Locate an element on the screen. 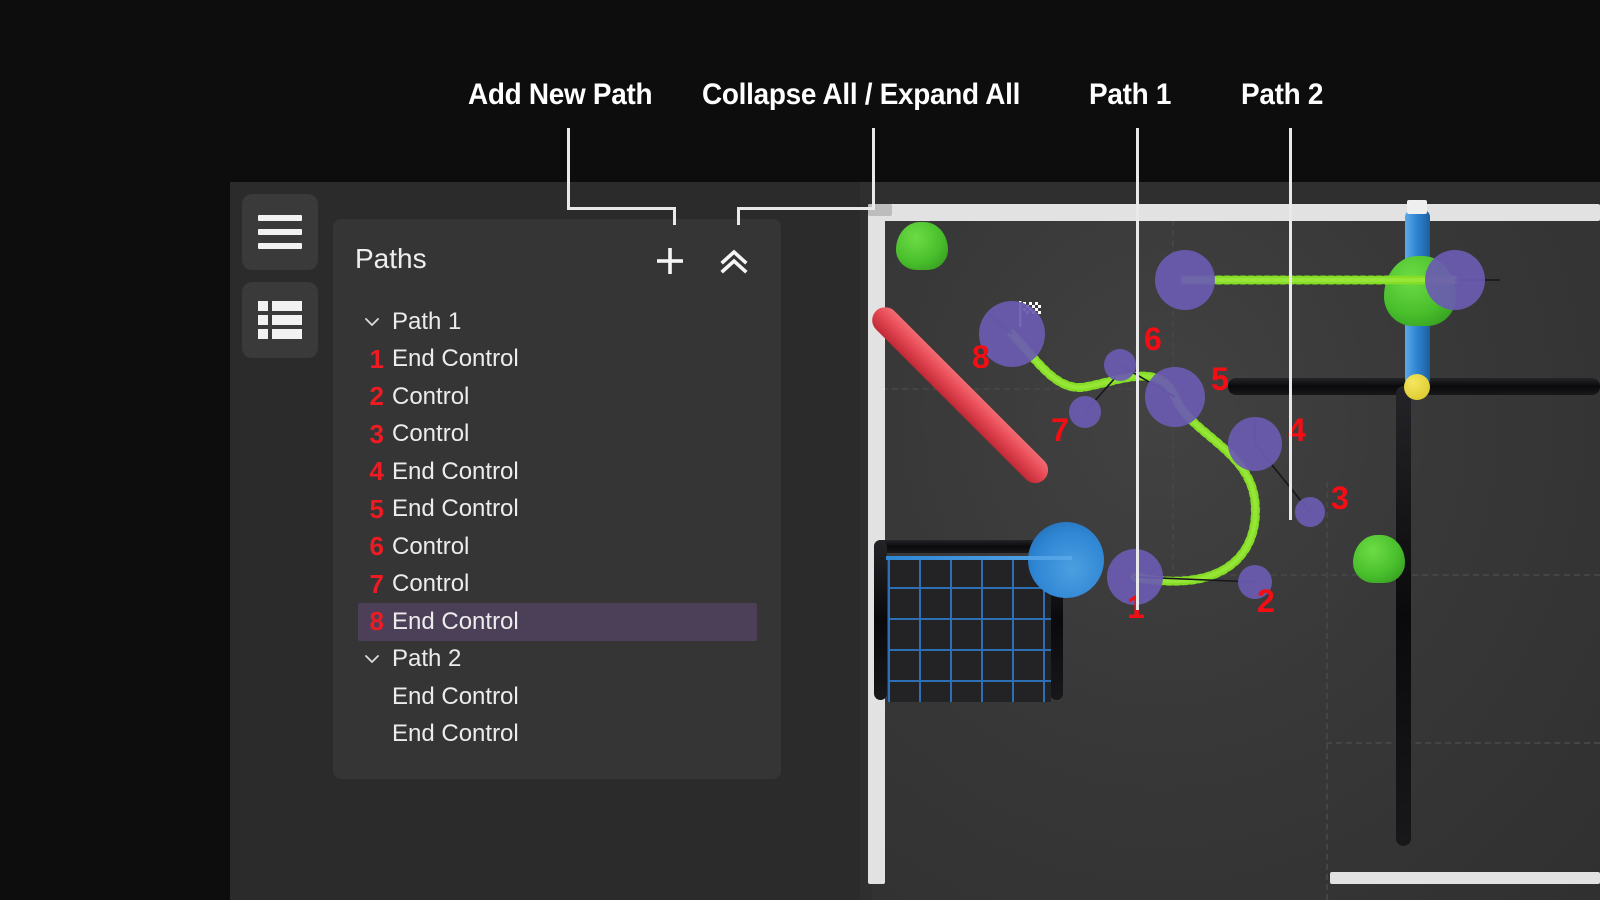 The image size is (1600, 900). path-group-label: Path 1 is located at coordinates (427, 321).